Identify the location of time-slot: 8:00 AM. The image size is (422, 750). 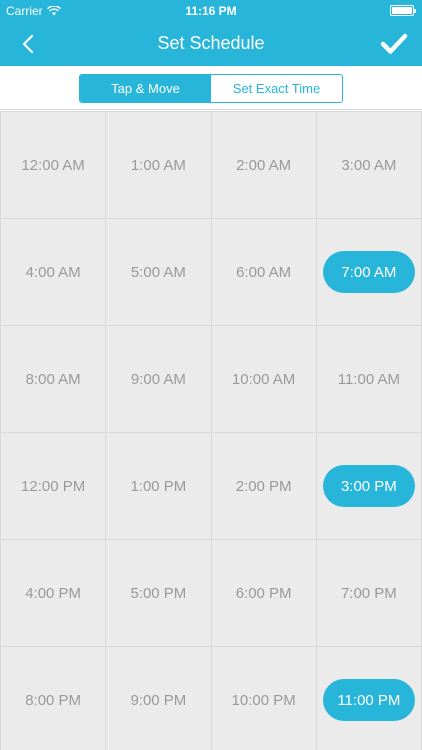
(53, 379).